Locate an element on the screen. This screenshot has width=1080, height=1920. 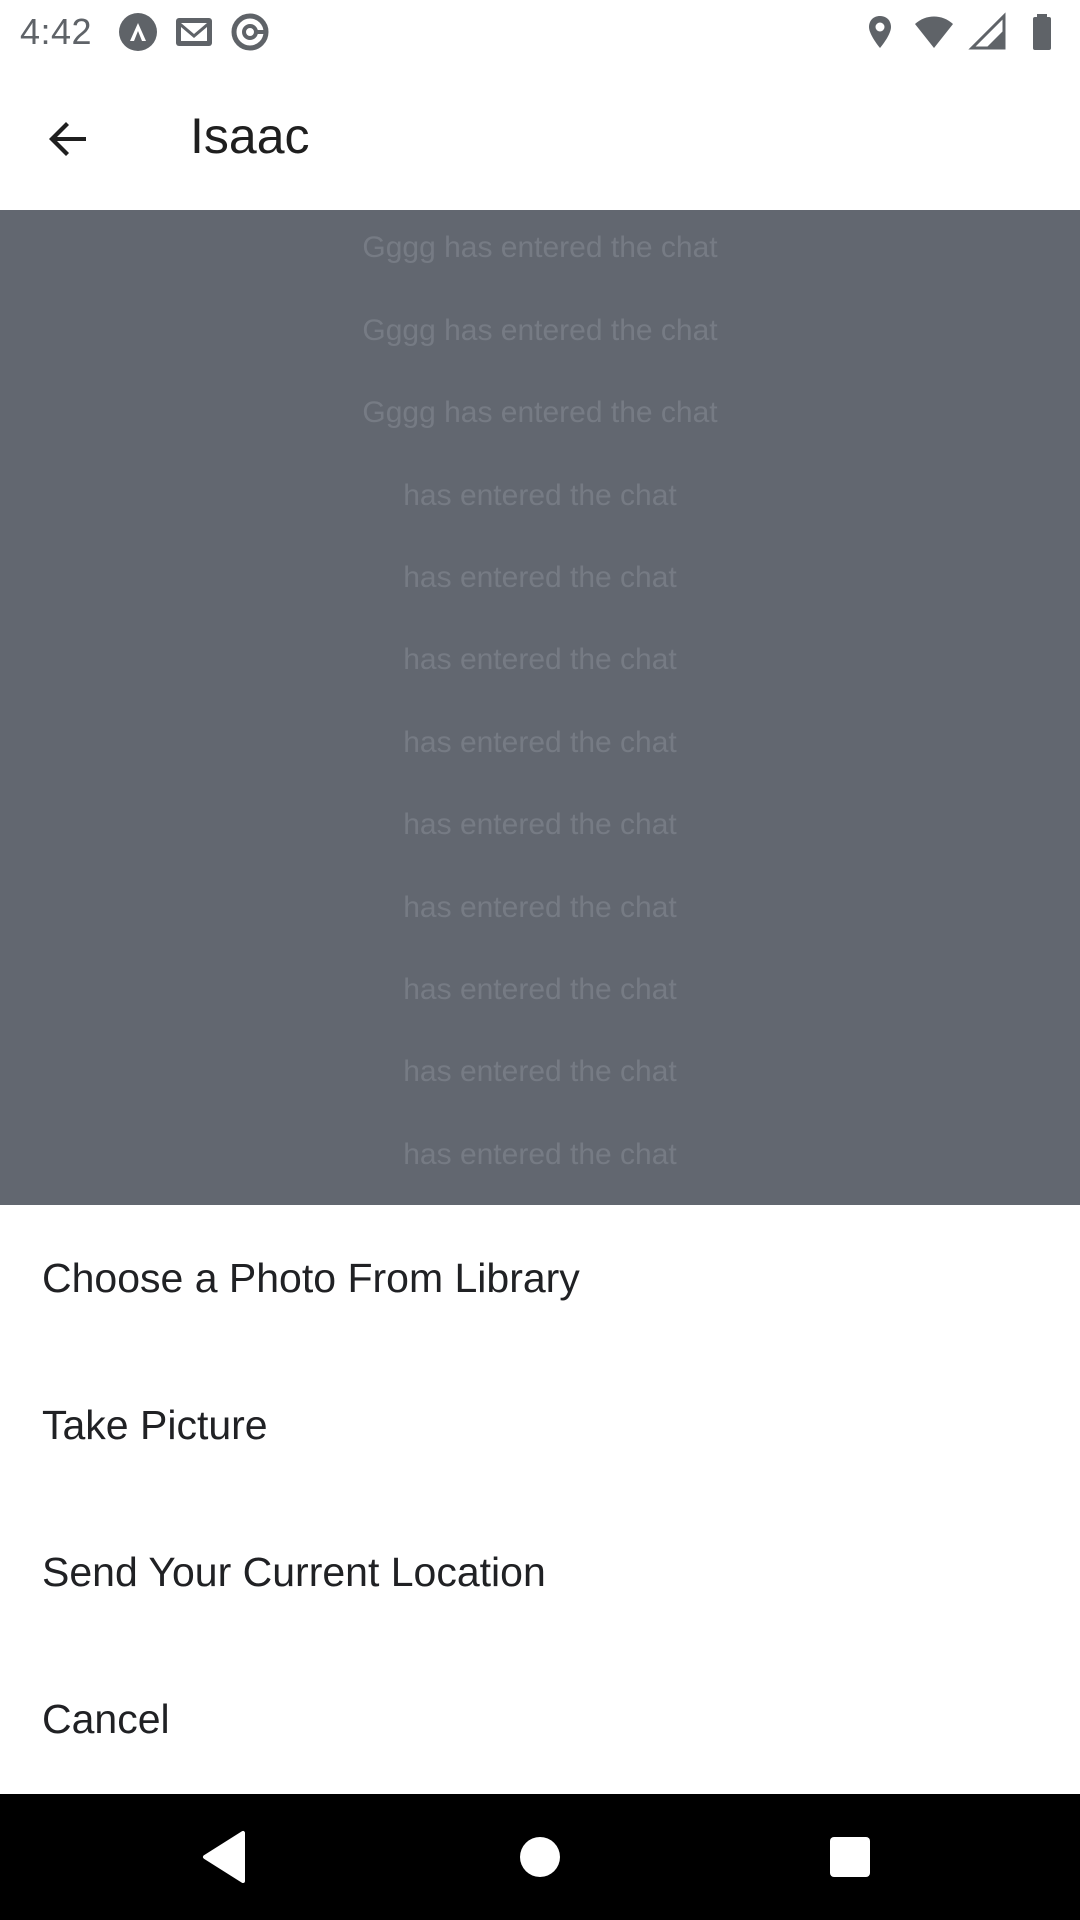
nav-recents-button is located at coordinates (850, 1857).